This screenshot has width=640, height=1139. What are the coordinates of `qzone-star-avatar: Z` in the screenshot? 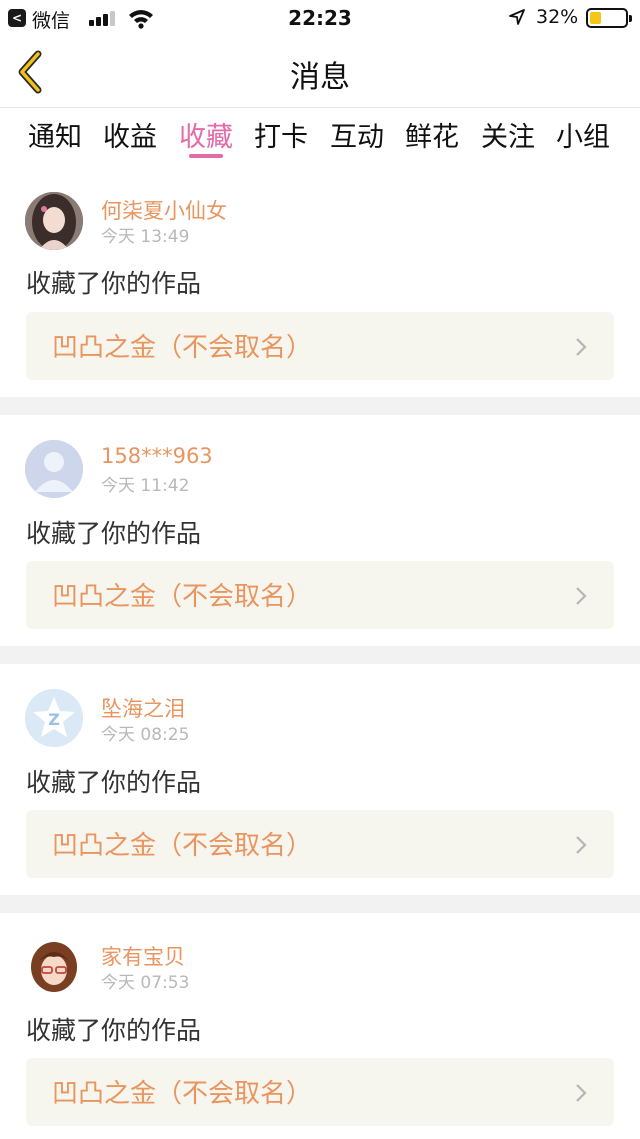 It's located at (54, 718).